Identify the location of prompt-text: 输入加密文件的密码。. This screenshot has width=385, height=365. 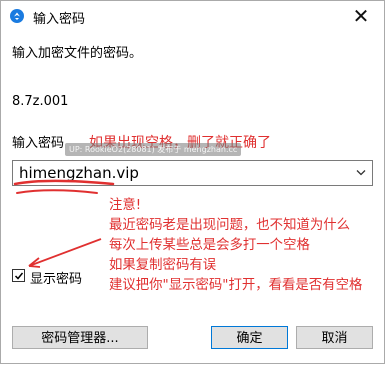
(77, 53).